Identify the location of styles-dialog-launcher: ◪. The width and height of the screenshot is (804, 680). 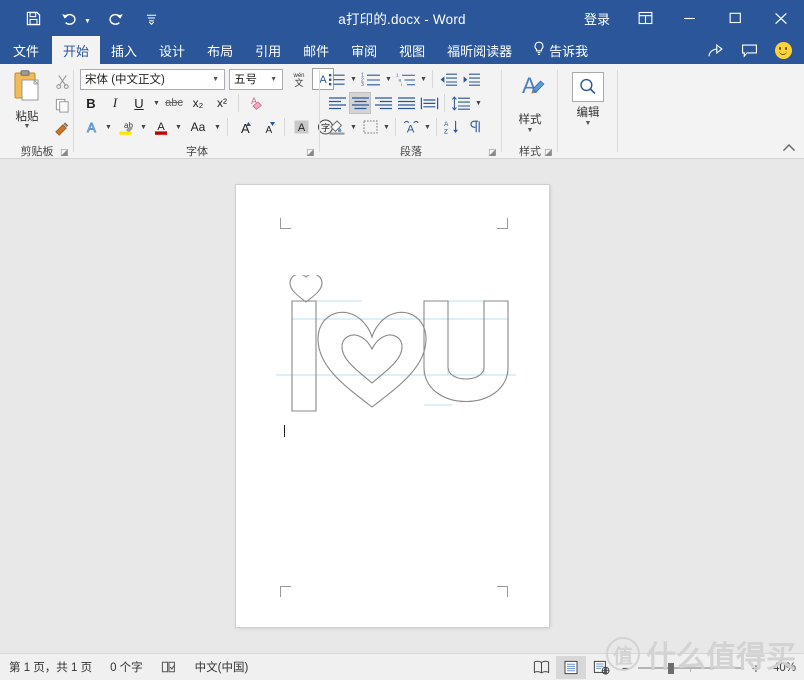
(549, 152).